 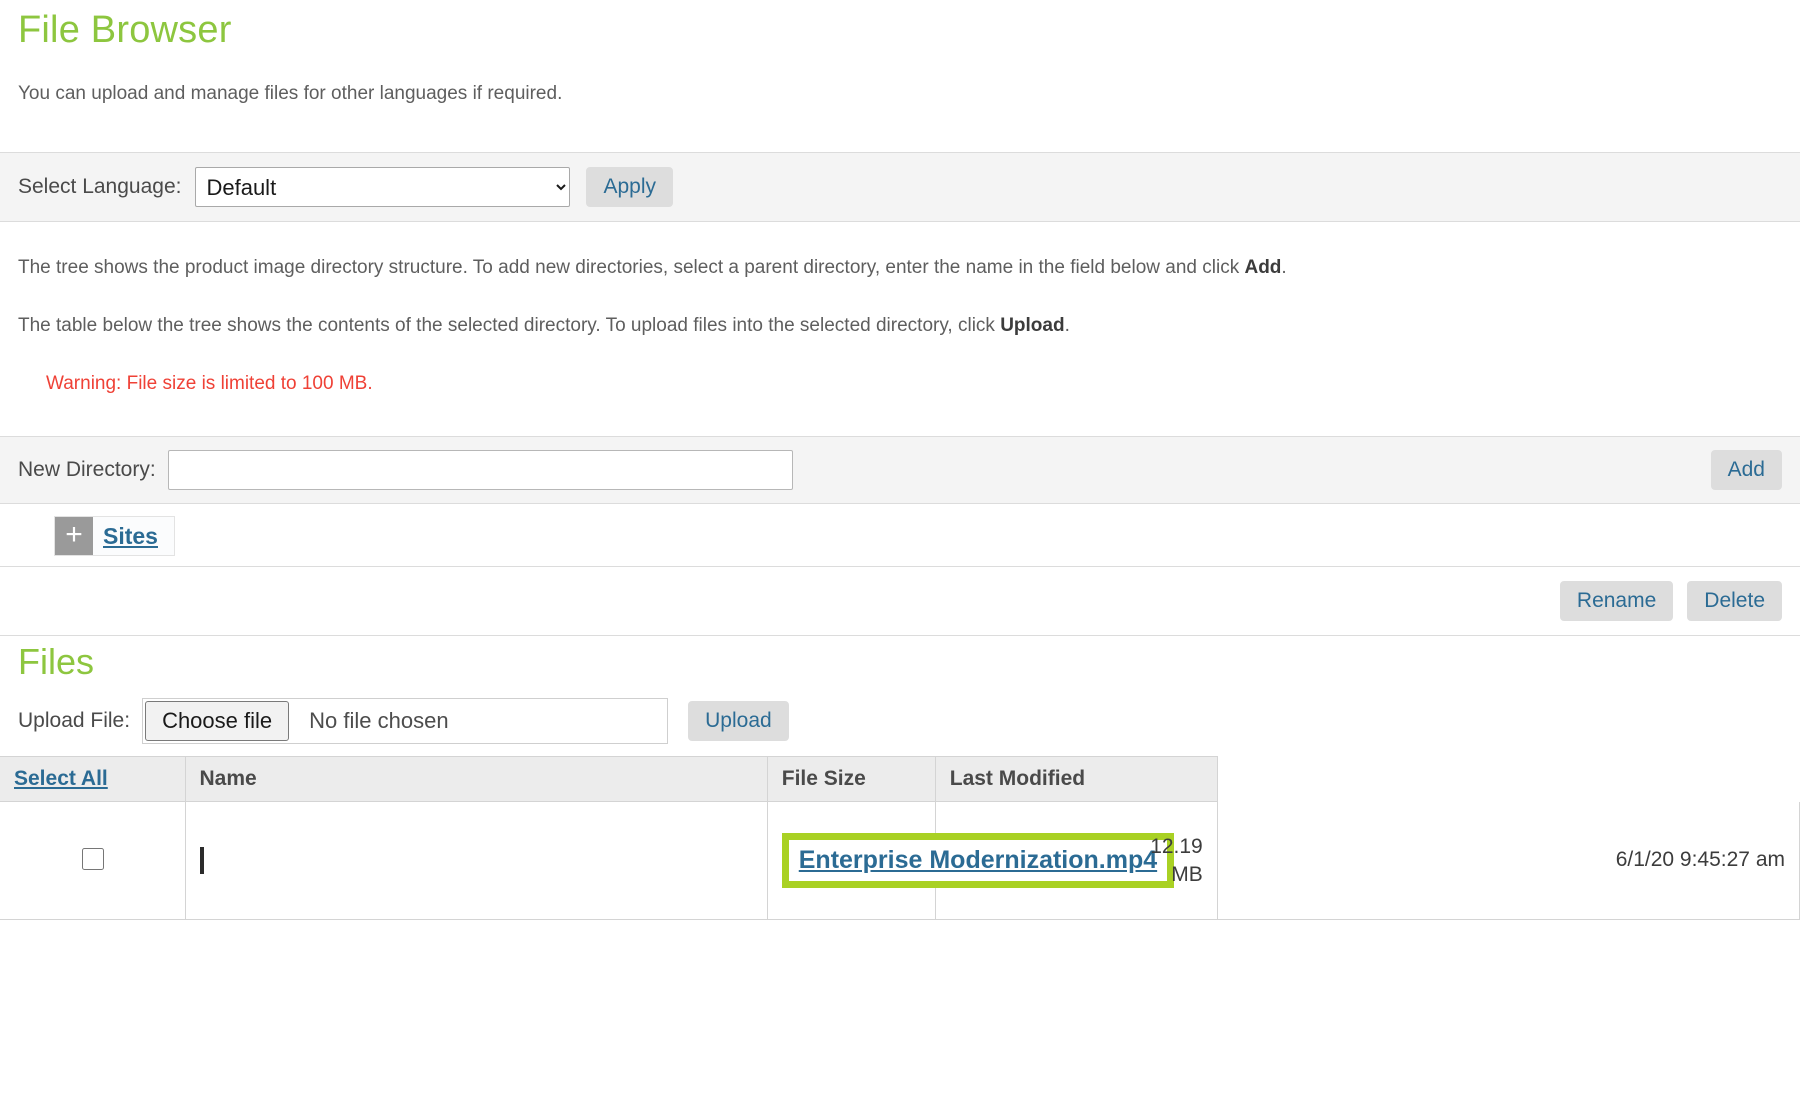 I want to click on instruction-line-2-bold: Upload, so click(x=1032, y=325).